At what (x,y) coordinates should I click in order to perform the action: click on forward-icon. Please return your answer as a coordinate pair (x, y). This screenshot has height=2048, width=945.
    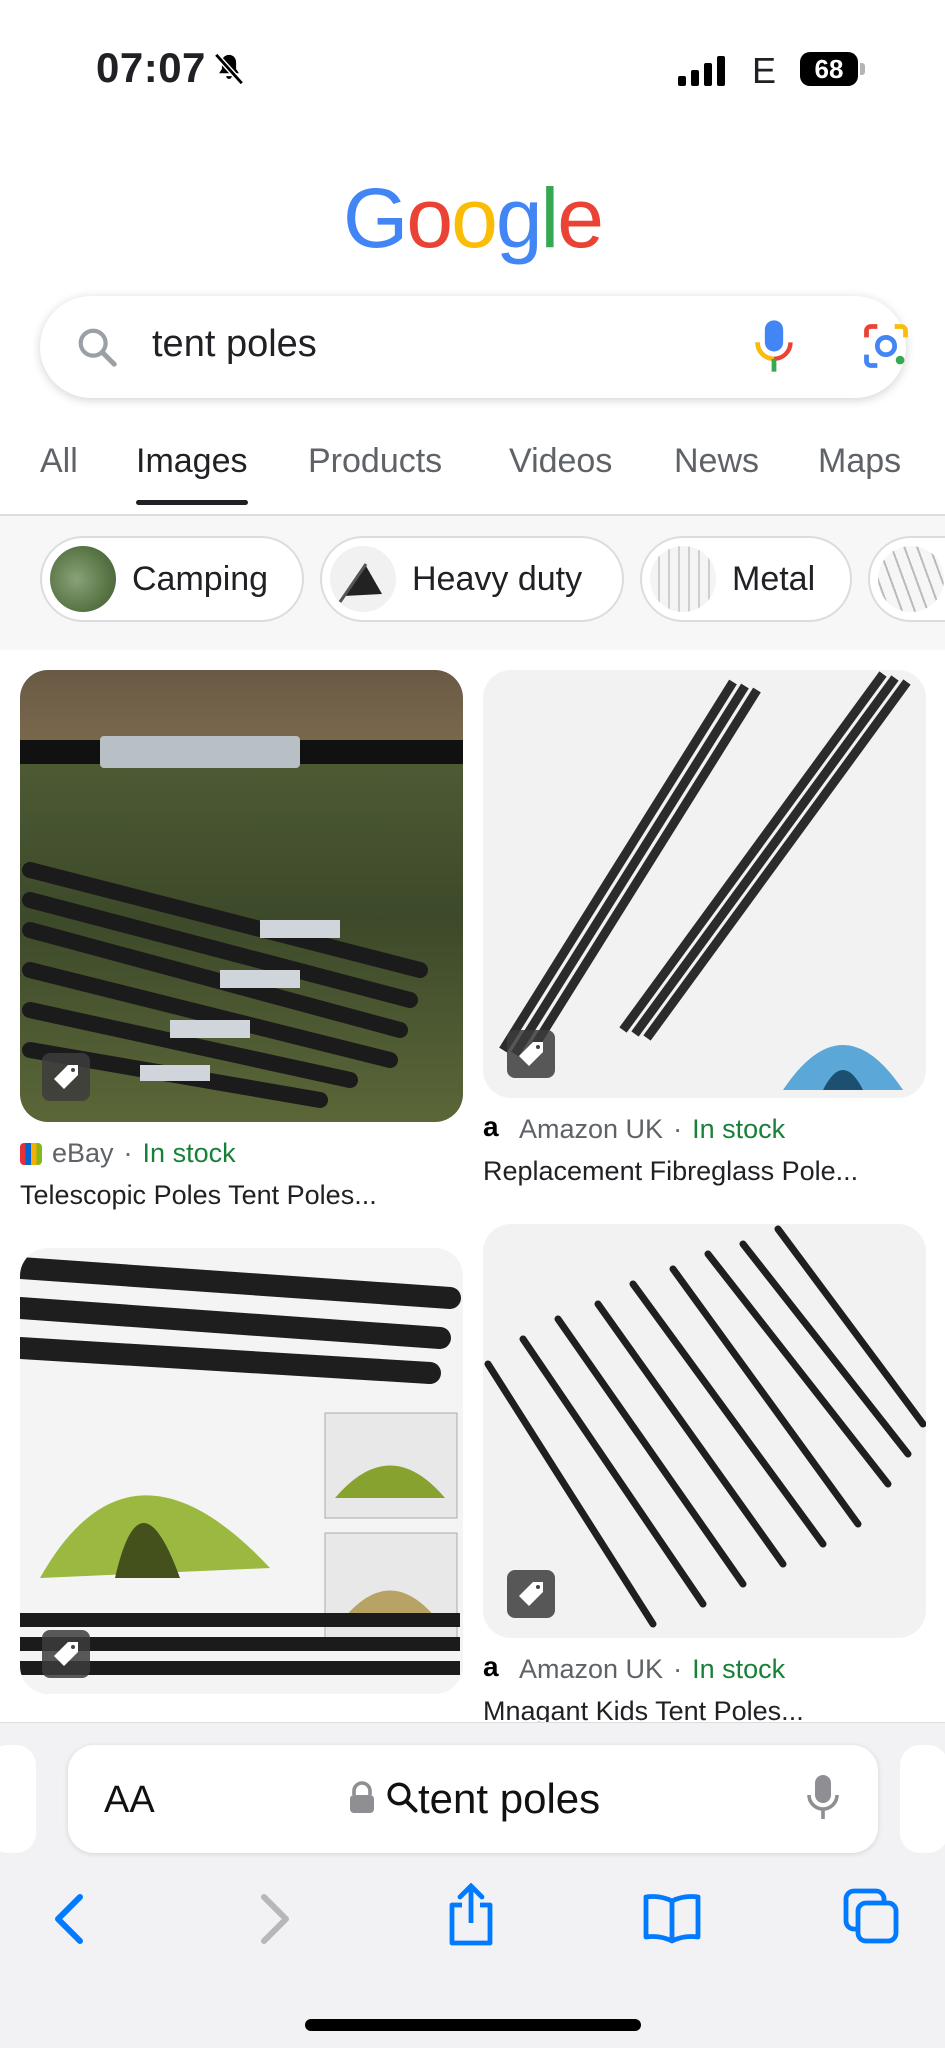
    Looking at the image, I should click on (274, 1921).